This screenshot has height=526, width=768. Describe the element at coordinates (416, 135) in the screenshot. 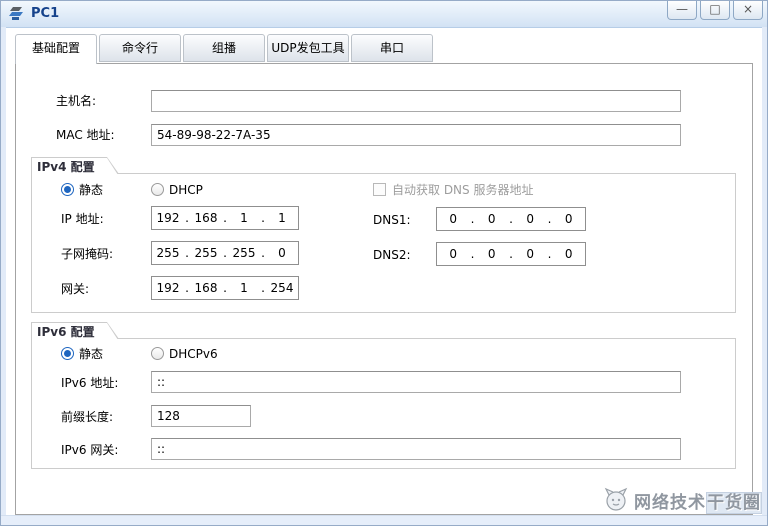

I see `mac-input: 54-89-98-22-7A-35` at that location.